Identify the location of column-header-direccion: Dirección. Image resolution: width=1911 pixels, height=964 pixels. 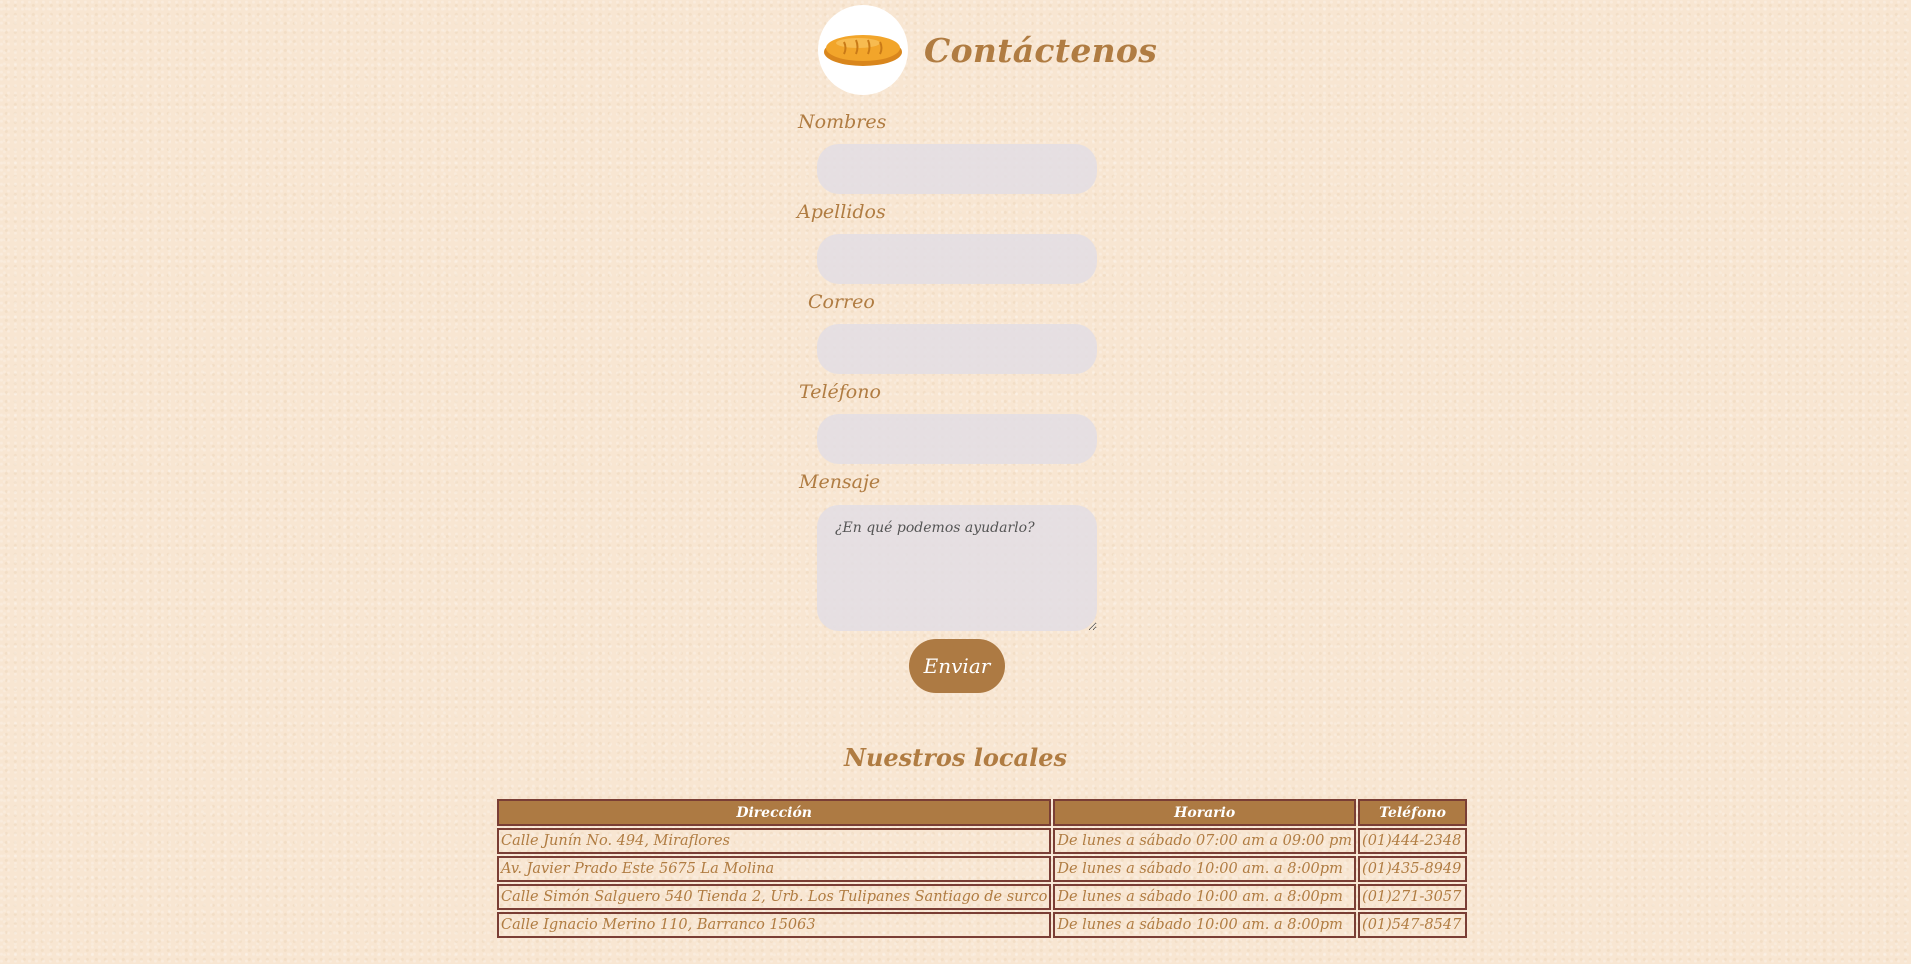
(774, 812).